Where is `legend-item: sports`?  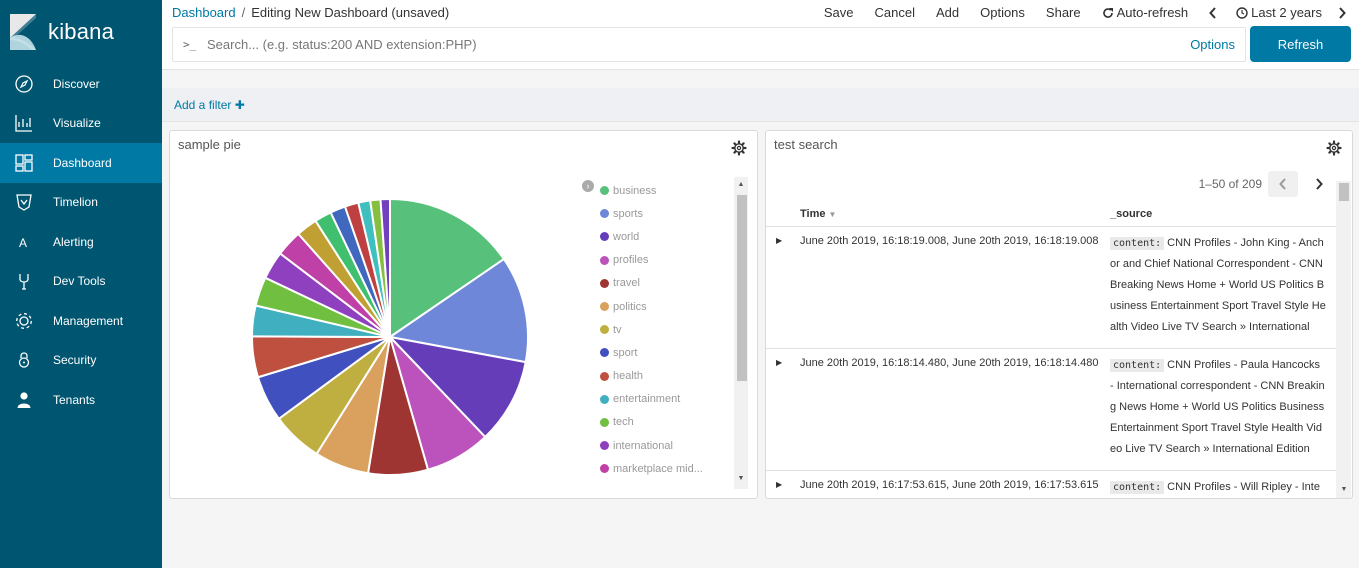 legend-item: sports is located at coordinates (668, 213).